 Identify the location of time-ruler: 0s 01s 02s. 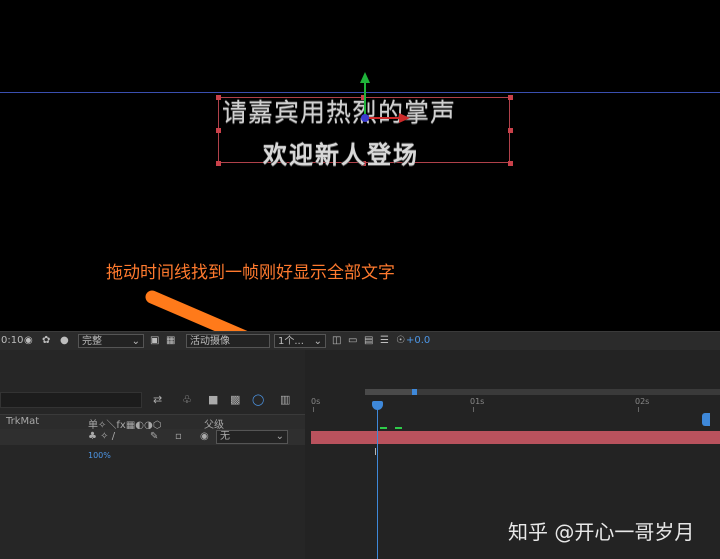
(512, 404).